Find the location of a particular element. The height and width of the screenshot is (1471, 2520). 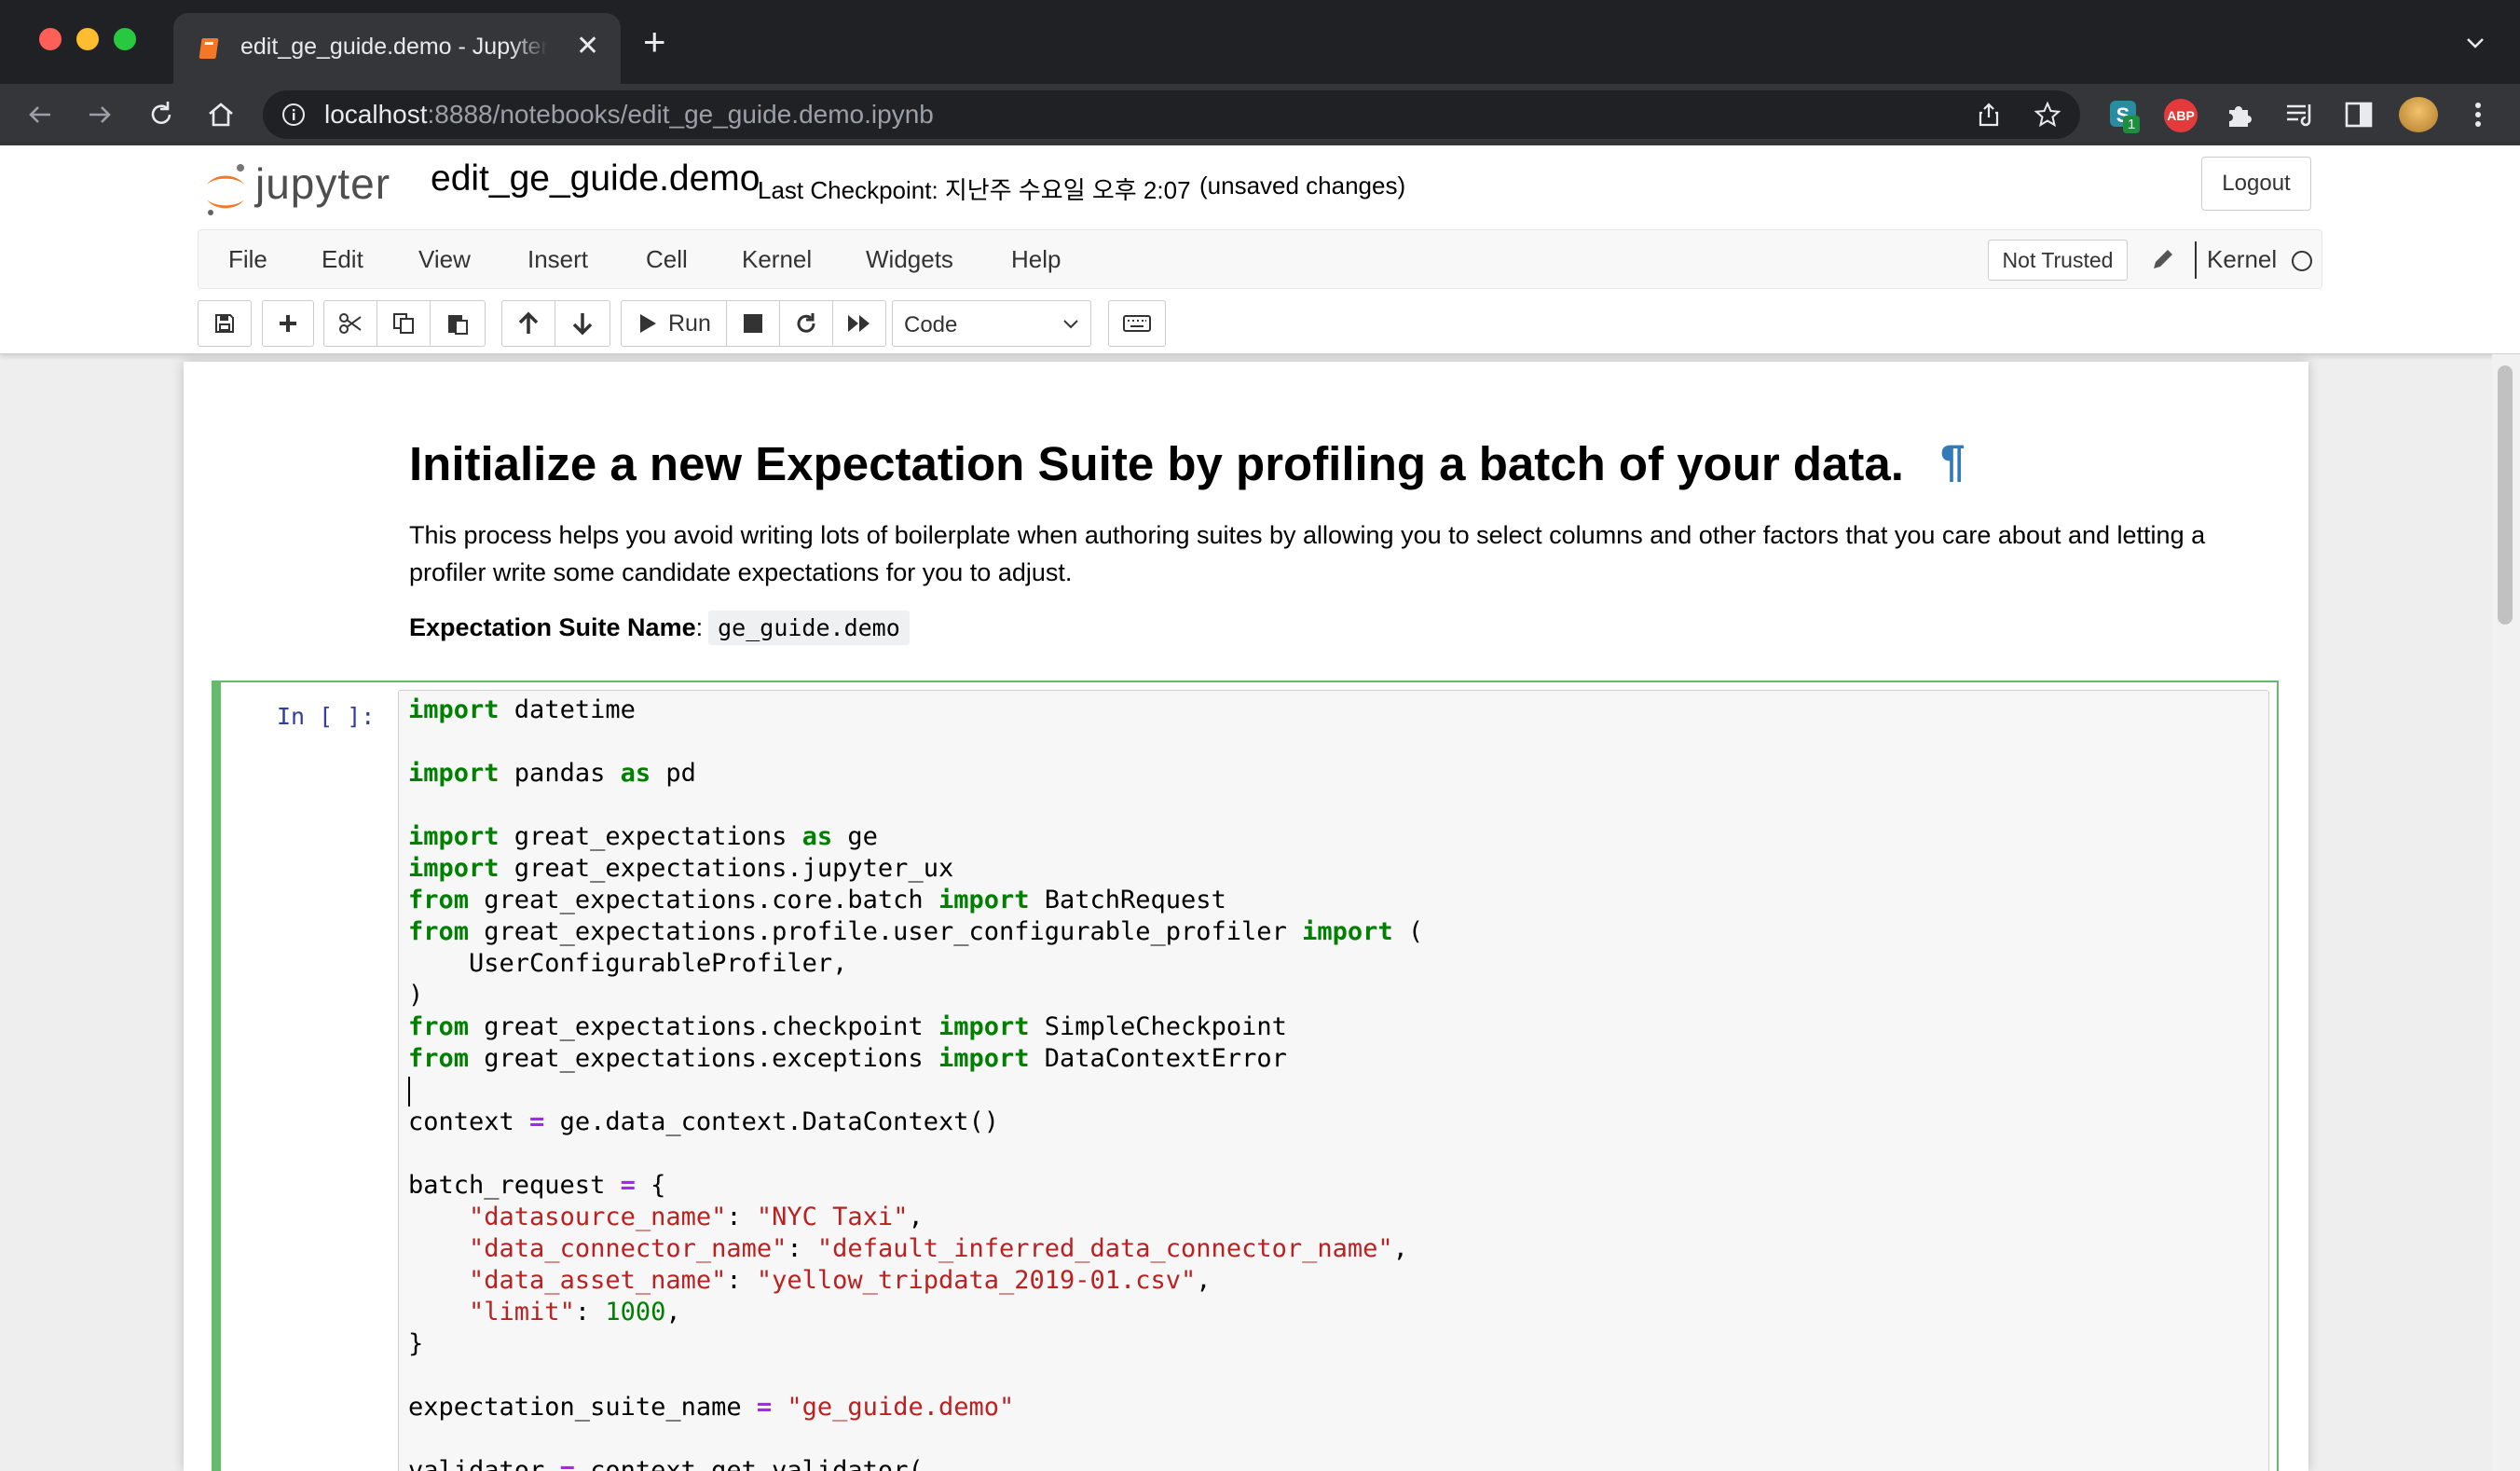

menu-view: View is located at coordinates (444, 259).